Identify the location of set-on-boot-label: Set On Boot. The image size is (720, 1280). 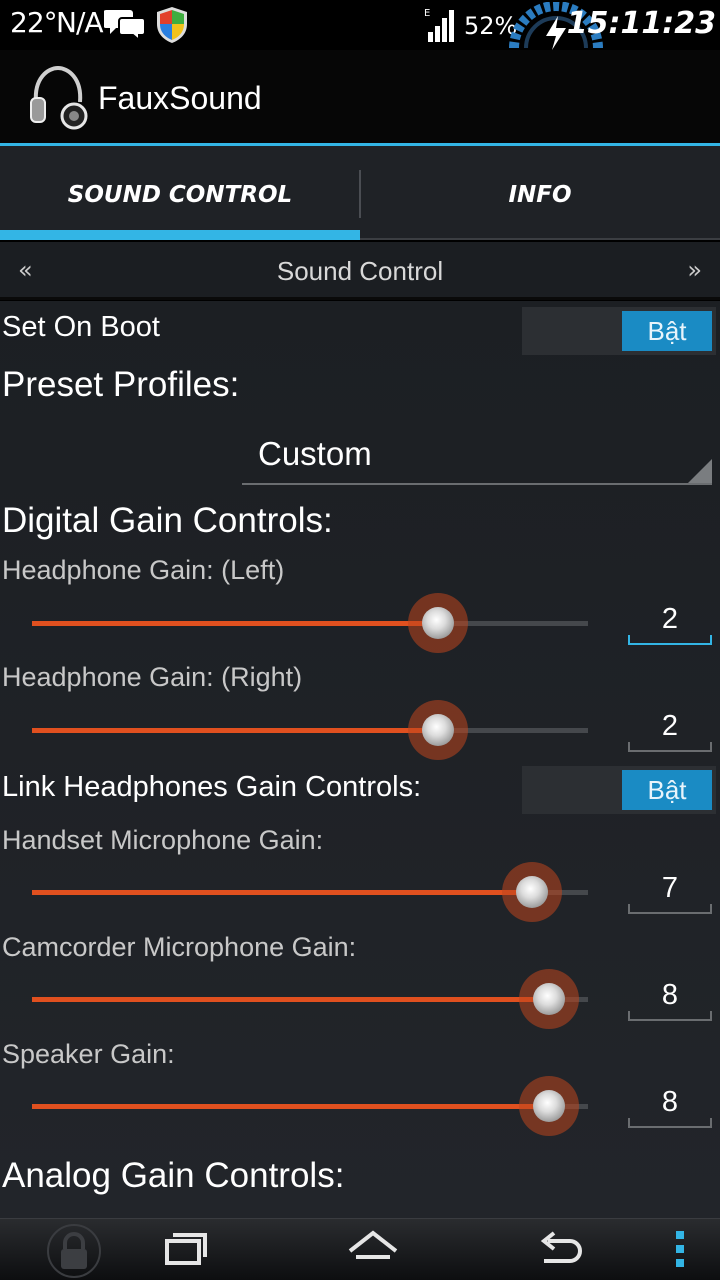
(81, 327).